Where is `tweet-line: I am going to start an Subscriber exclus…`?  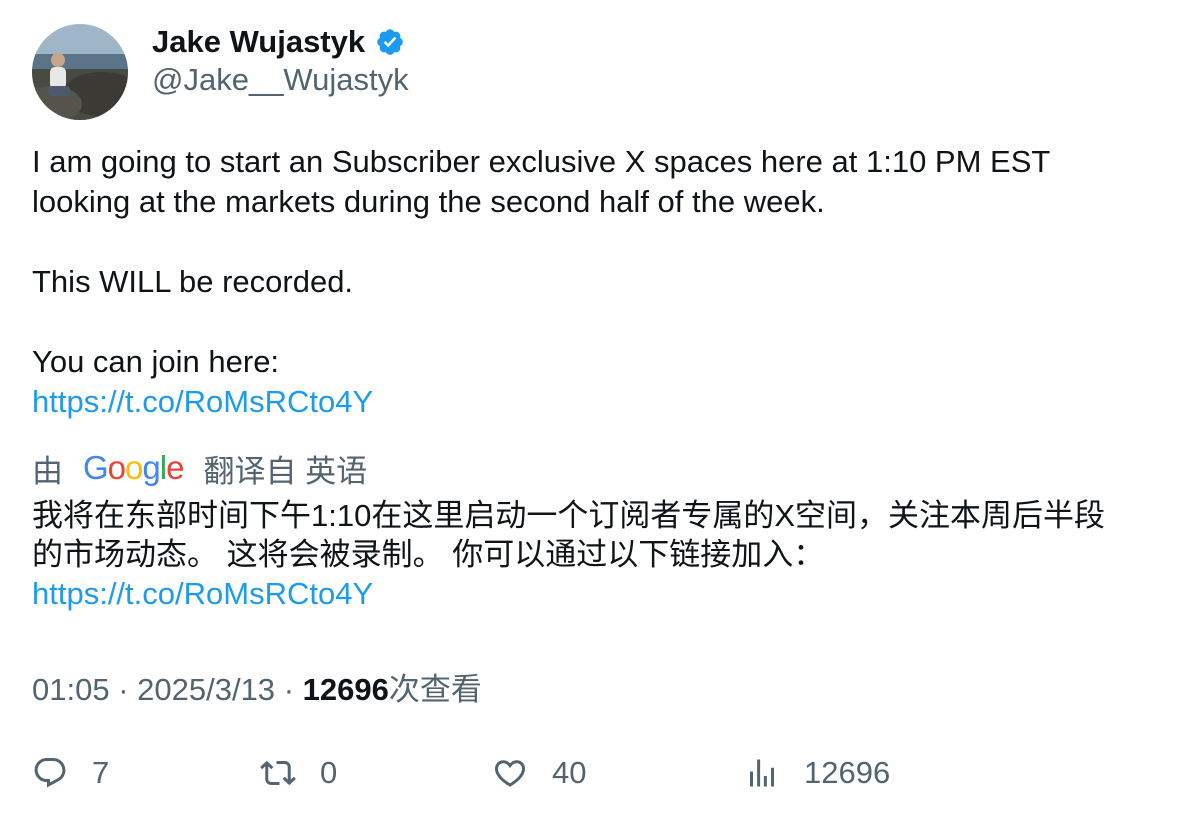 tweet-line: I am going to start an Subscriber exclus… is located at coordinates (541, 161).